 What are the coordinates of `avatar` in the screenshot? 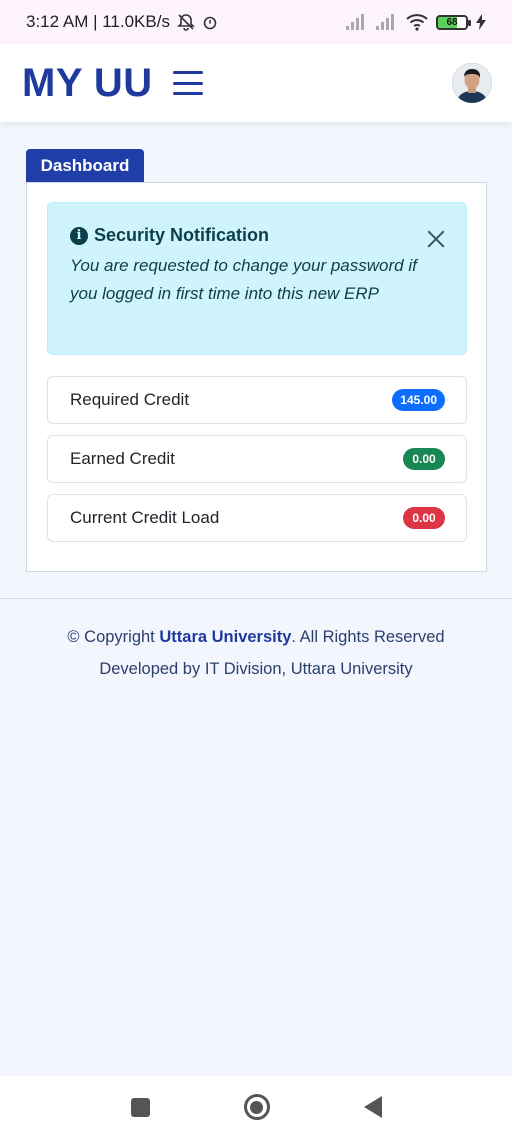 It's located at (472, 83).